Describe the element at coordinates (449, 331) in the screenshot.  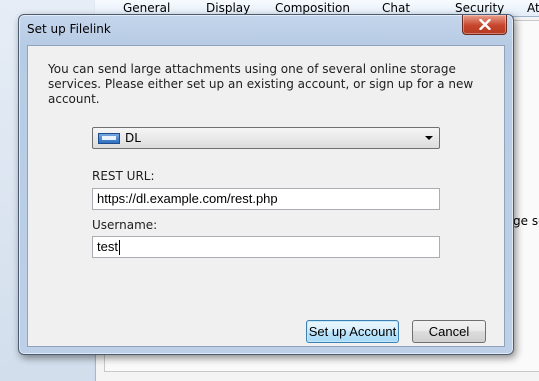
I see `cancel-button: Cancel` at that location.